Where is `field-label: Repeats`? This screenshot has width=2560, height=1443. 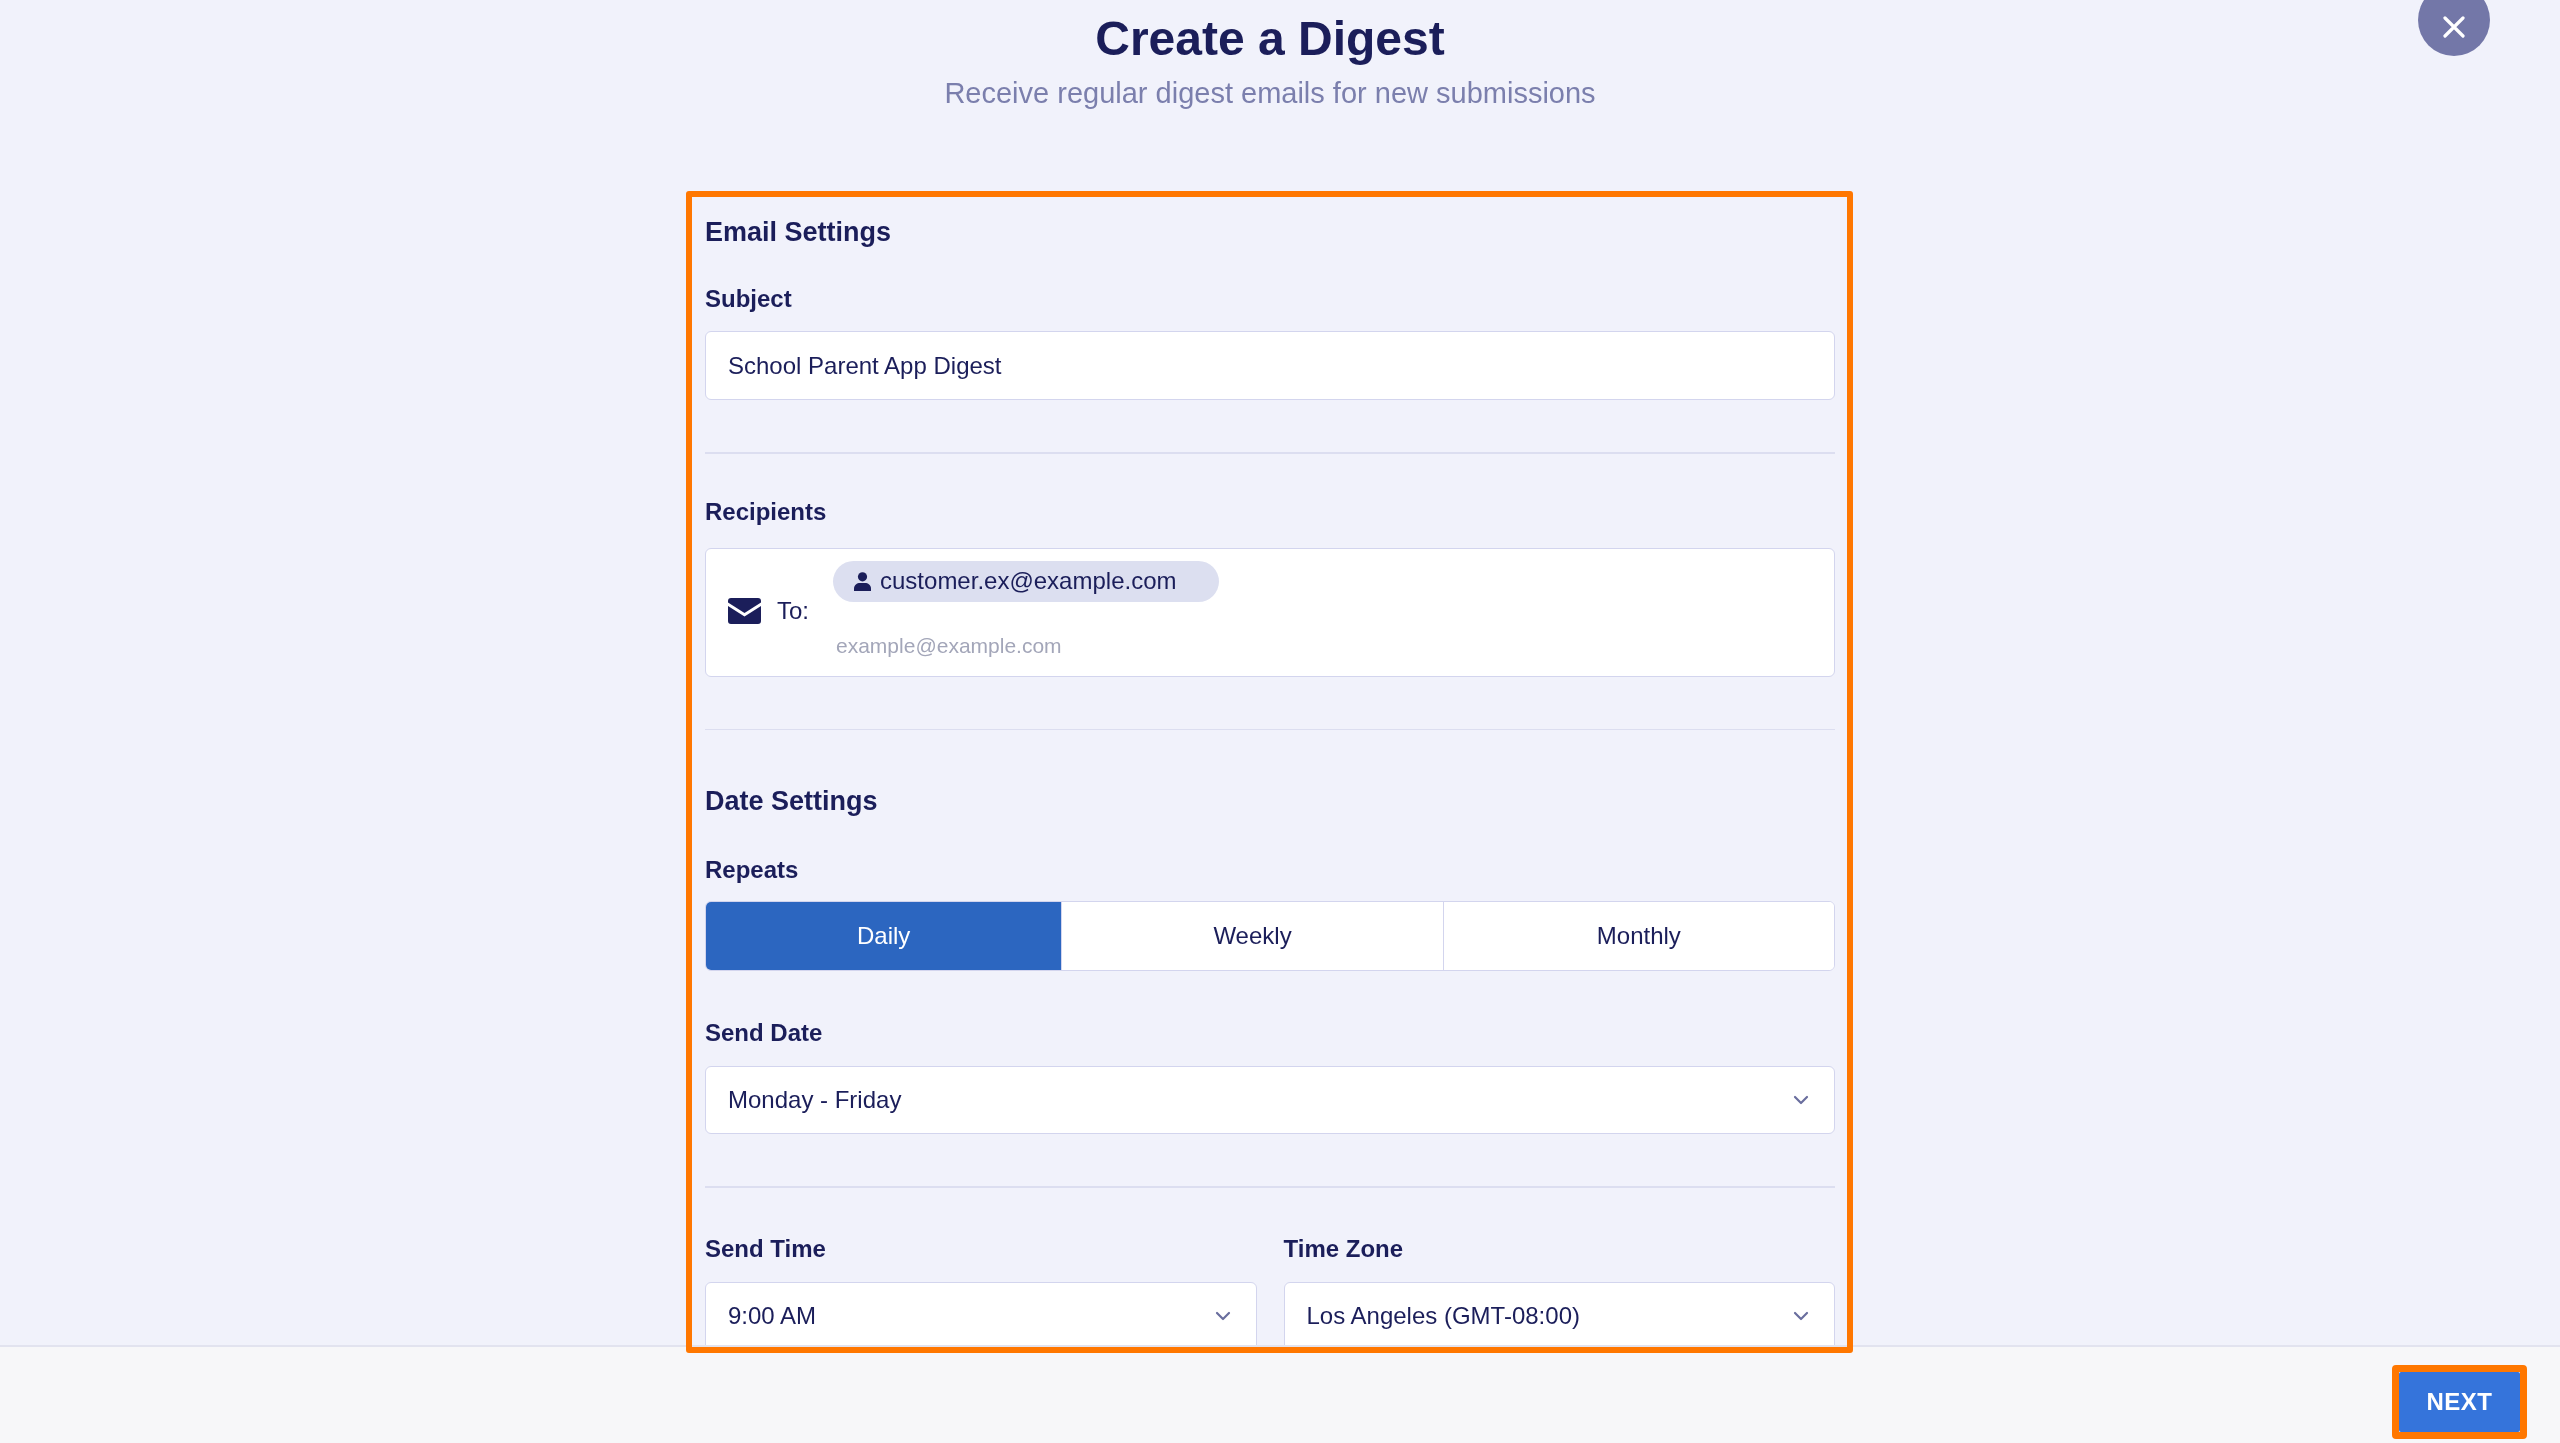
field-label: Repeats is located at coordinates (752, 870).